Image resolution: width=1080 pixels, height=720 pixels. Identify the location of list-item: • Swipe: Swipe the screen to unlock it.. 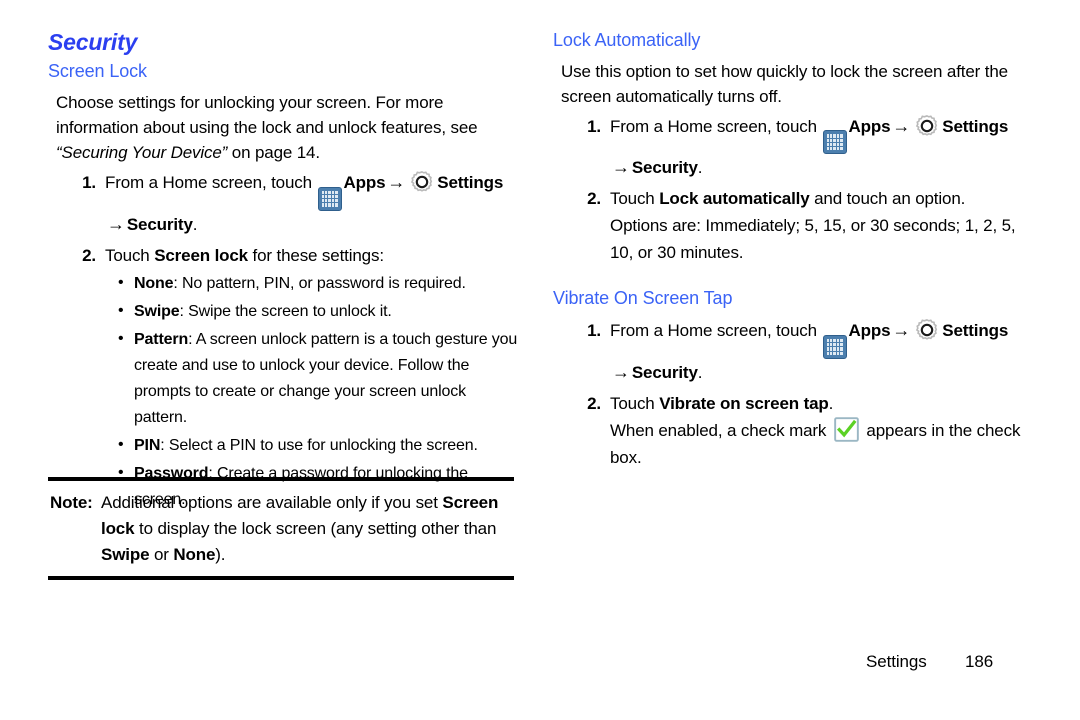
(283, 312).